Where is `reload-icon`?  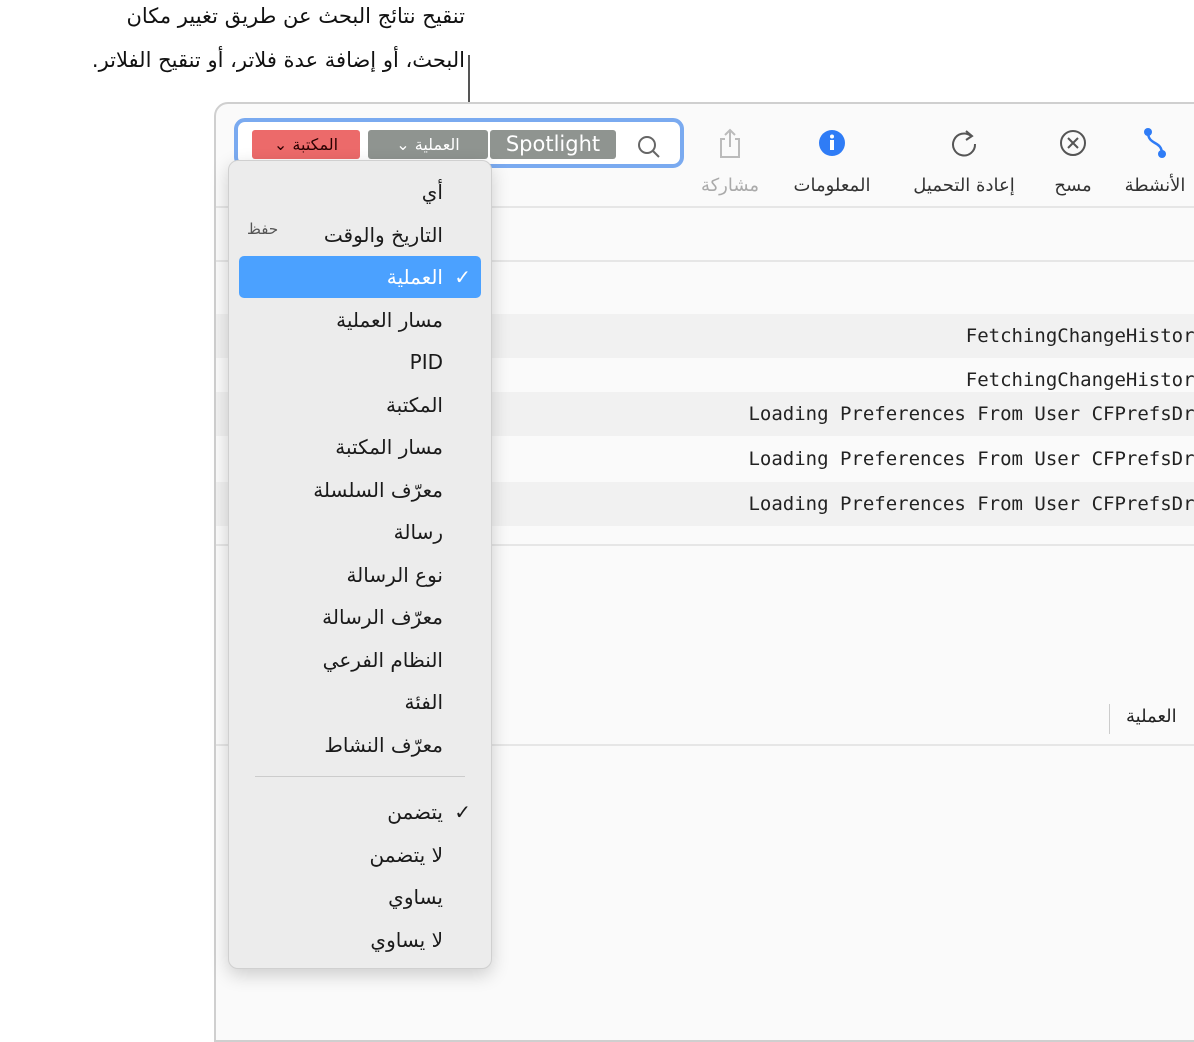
reload-icon is located at coordinates (964, 143).